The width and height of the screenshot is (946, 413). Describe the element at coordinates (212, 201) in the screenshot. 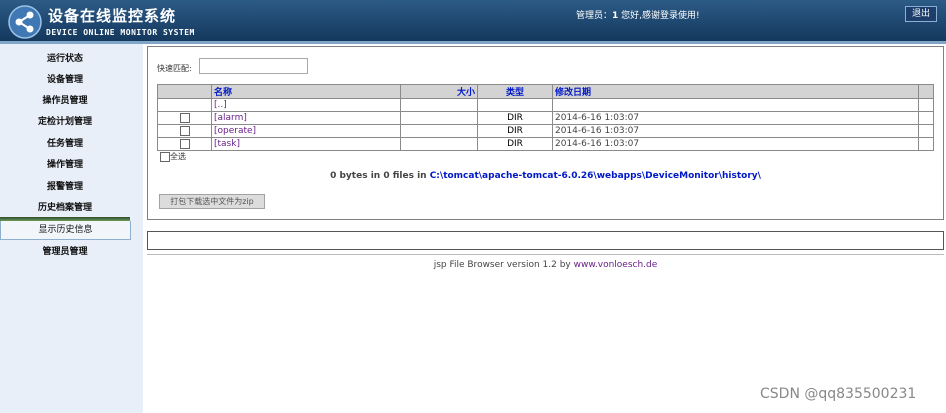

I see `download-zip-button: 打包下载选中文件为zip` at that location.